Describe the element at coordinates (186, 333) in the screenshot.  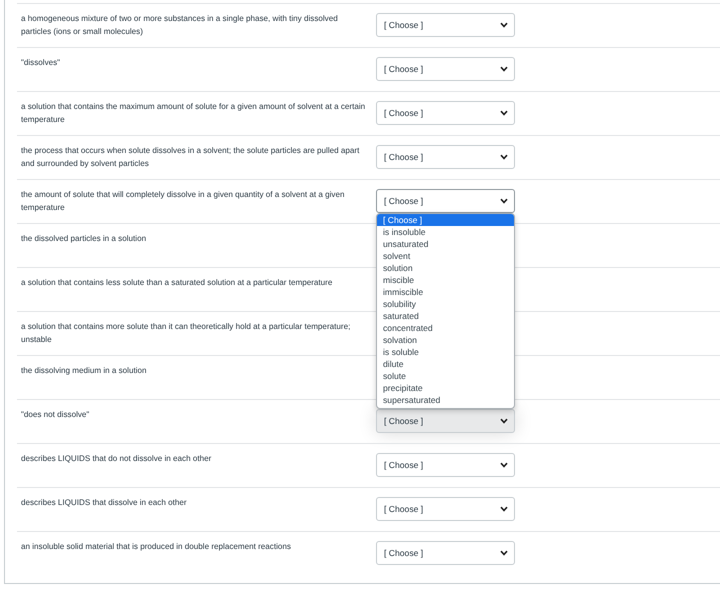
I see `question-text: a solution that contains more solute than it can theoretically hold at a particular temperature; unstable` at that location.